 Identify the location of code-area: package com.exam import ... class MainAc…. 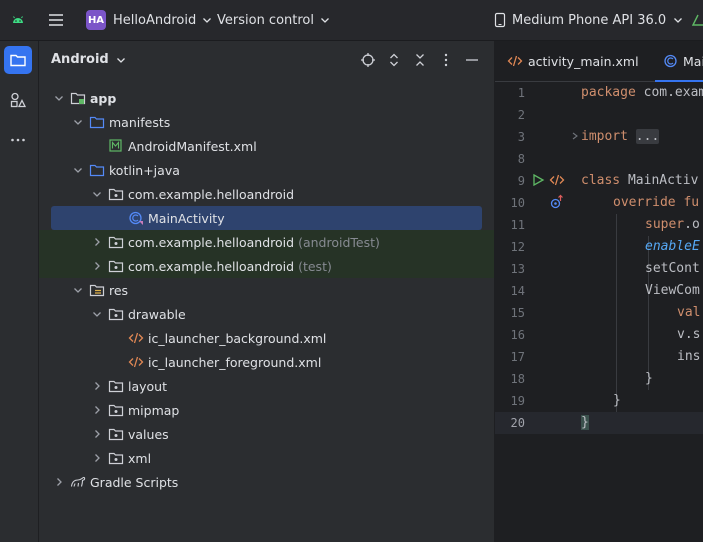
(642, 312).